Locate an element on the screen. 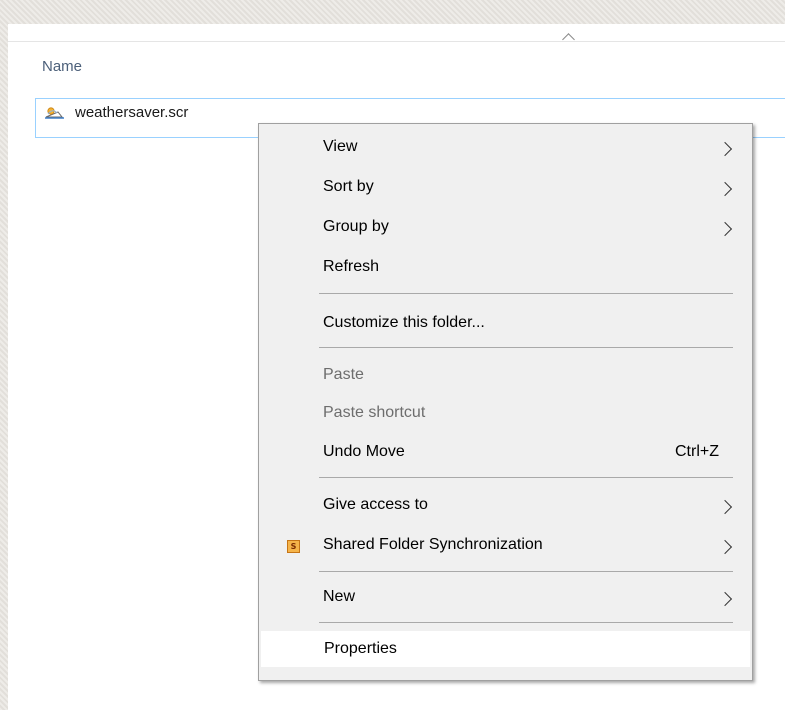  menu-item-view: View is located at coordinates (505, 148).